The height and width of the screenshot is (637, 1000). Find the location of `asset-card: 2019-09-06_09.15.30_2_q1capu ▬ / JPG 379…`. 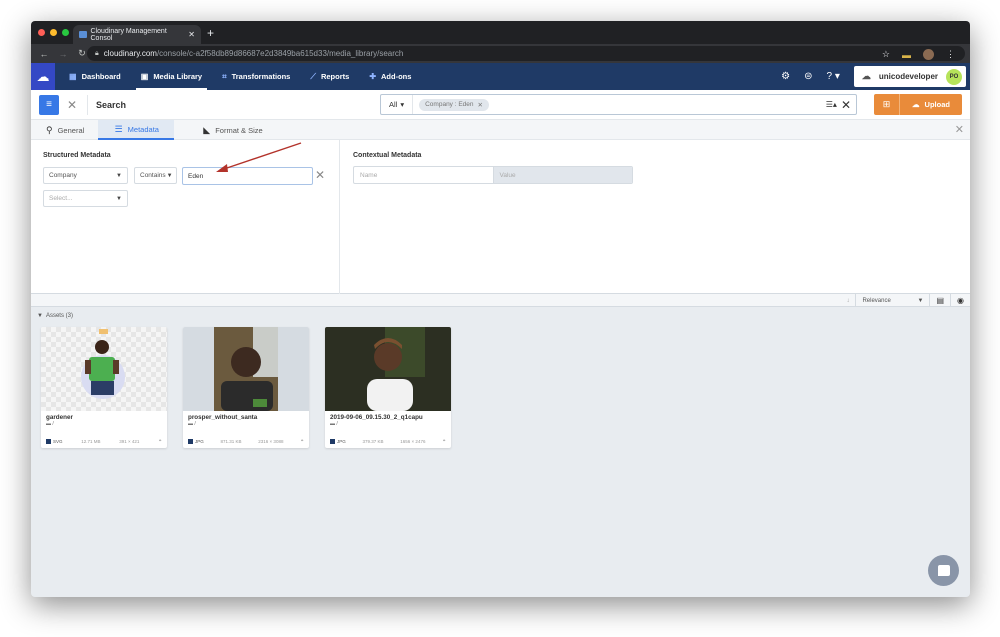

asset-card: 2019-09-06_09.15.30_2_q1capu ▬ / JPG 379… is located at coordinates (388, 387).